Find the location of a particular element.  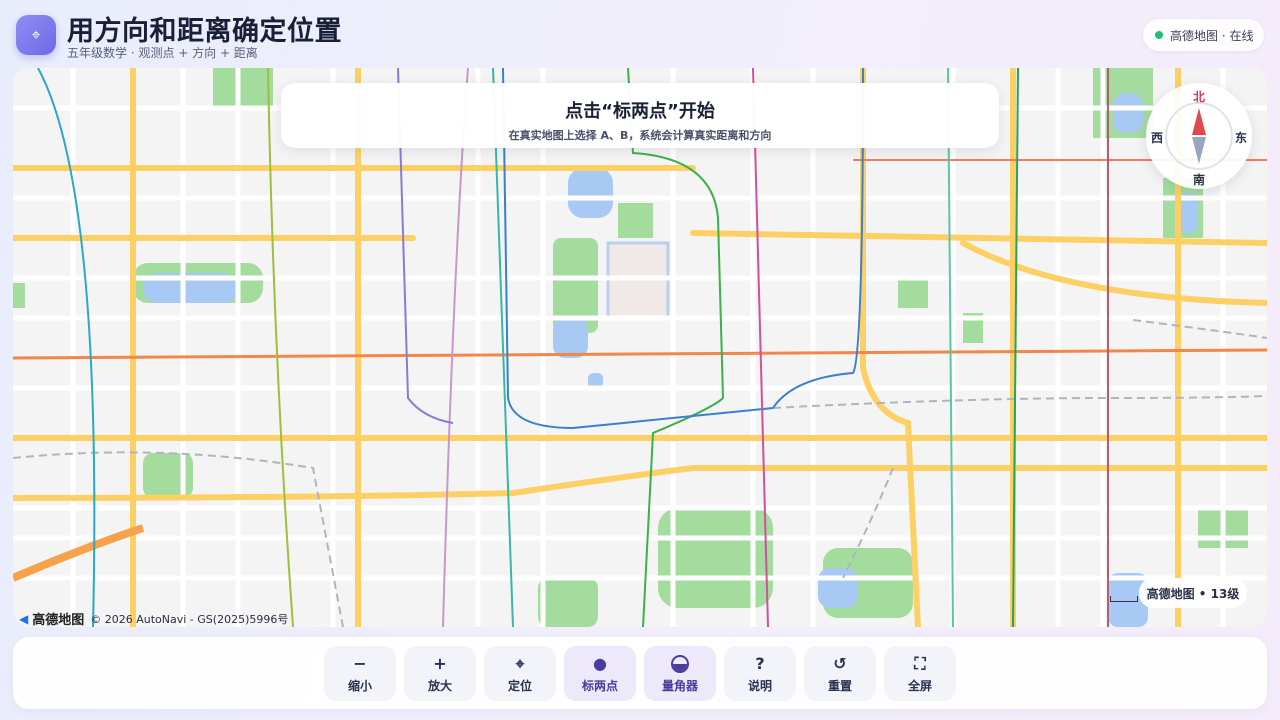

mark-two-points-label: 标两点 is located at coordinates (599, 685).